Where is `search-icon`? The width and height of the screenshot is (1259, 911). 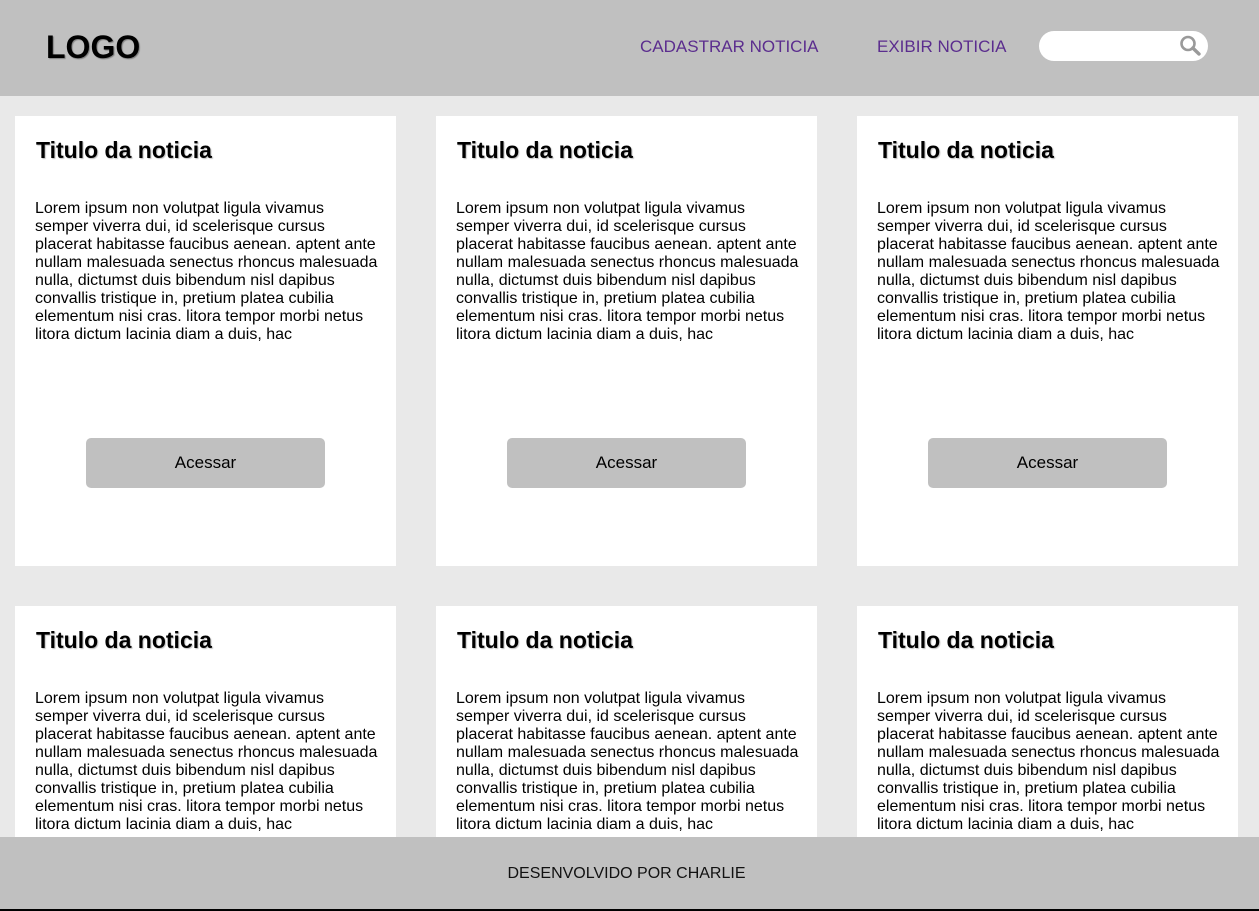 search-icon is located at coordinates (1191, 46).